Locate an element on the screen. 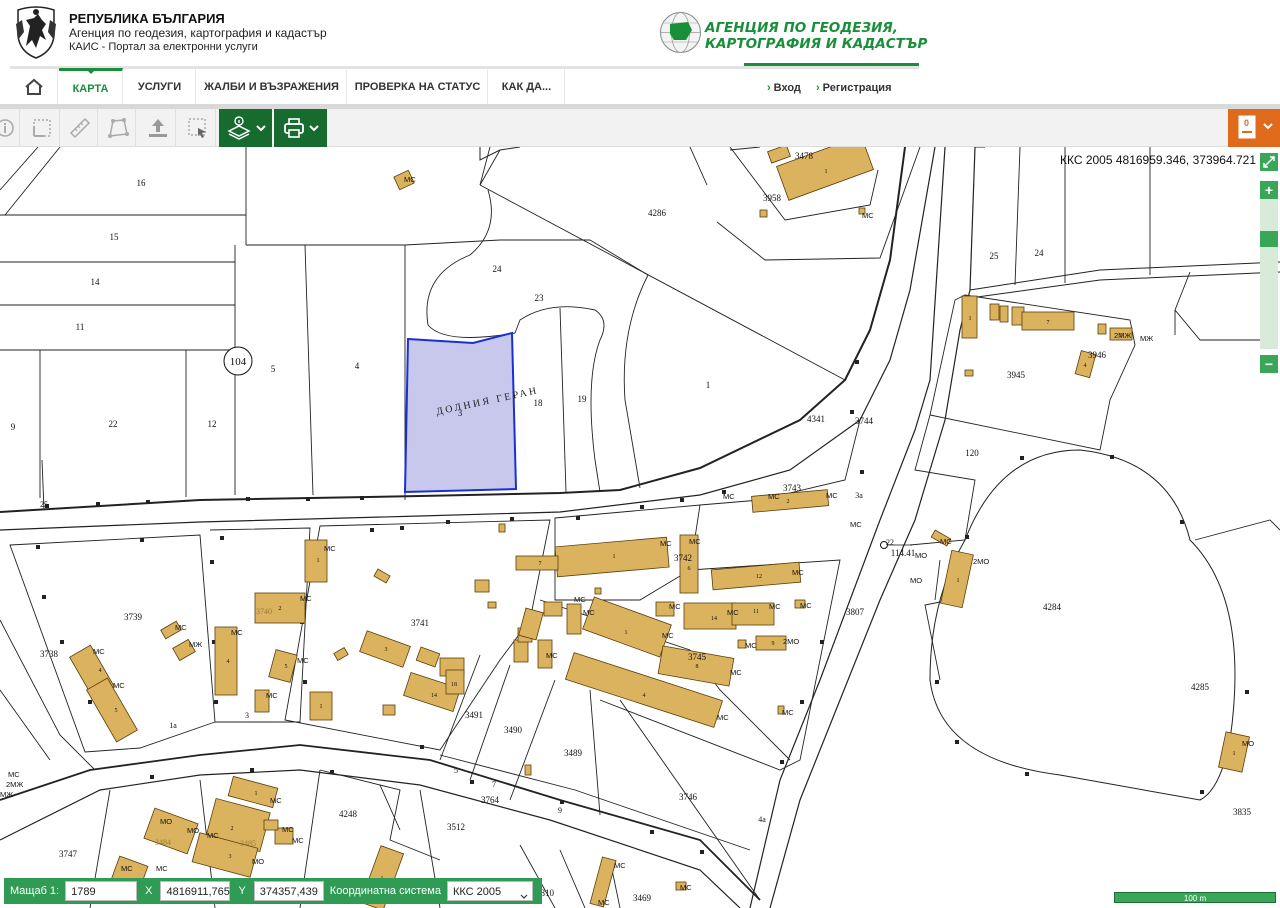  zoom-in-button: + is located at coordinates (1269, 190).